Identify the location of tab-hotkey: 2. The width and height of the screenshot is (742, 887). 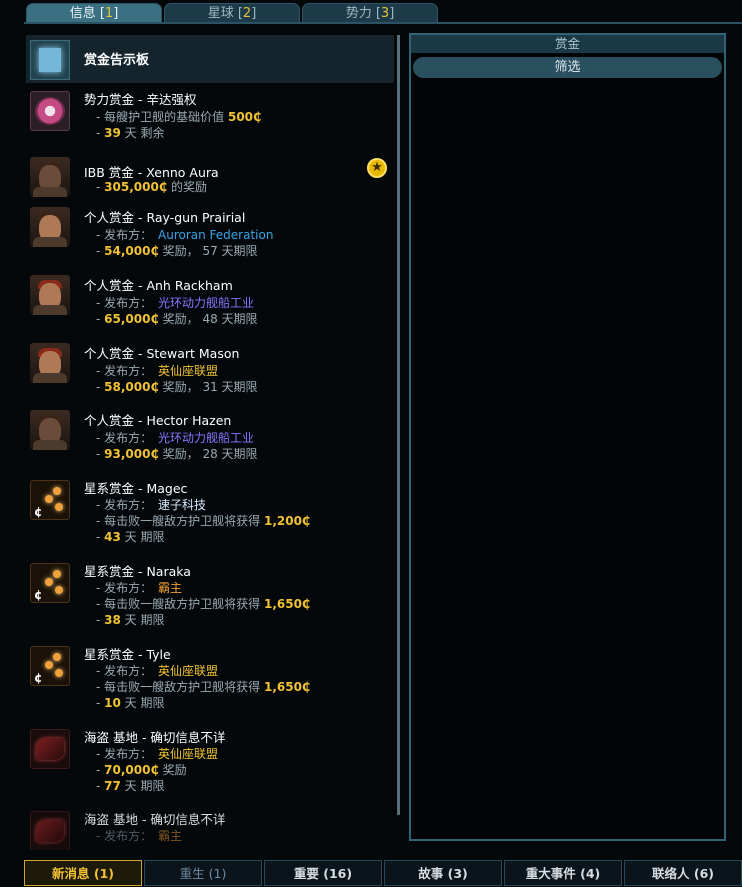
(247, 13).